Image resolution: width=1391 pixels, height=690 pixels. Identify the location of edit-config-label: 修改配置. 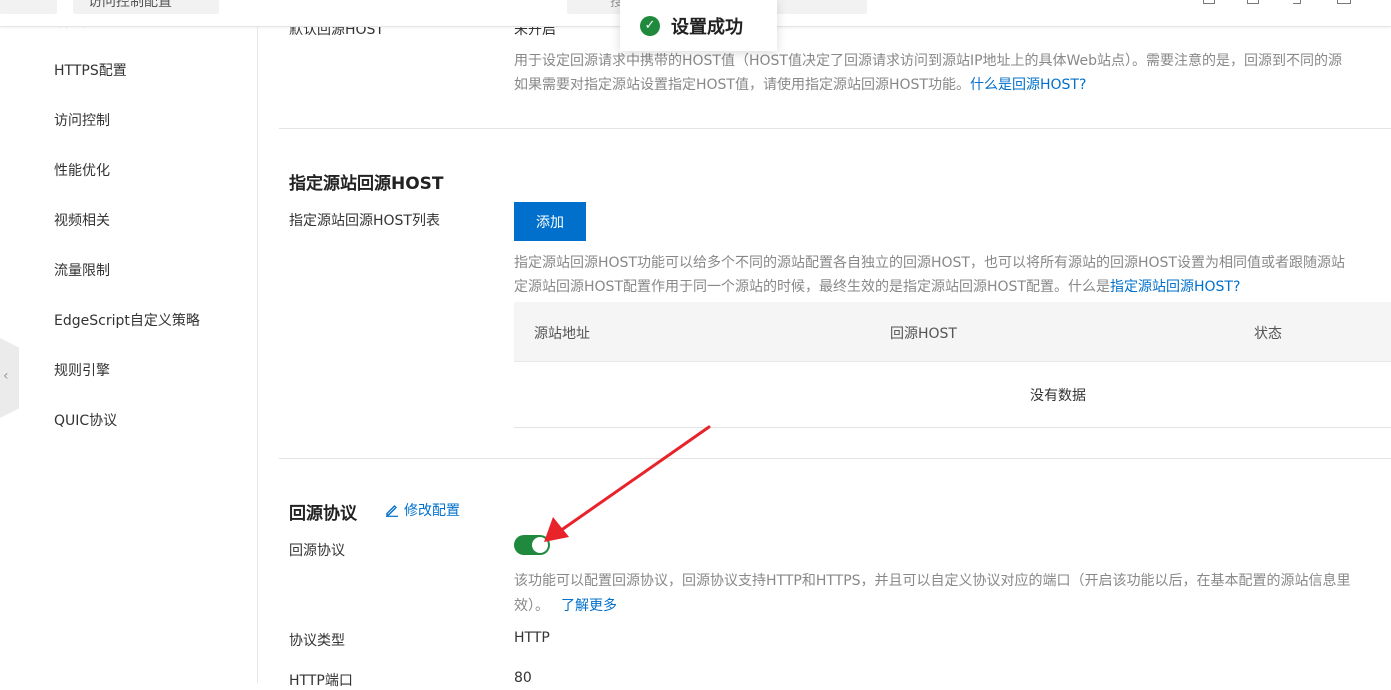
(432, 511).